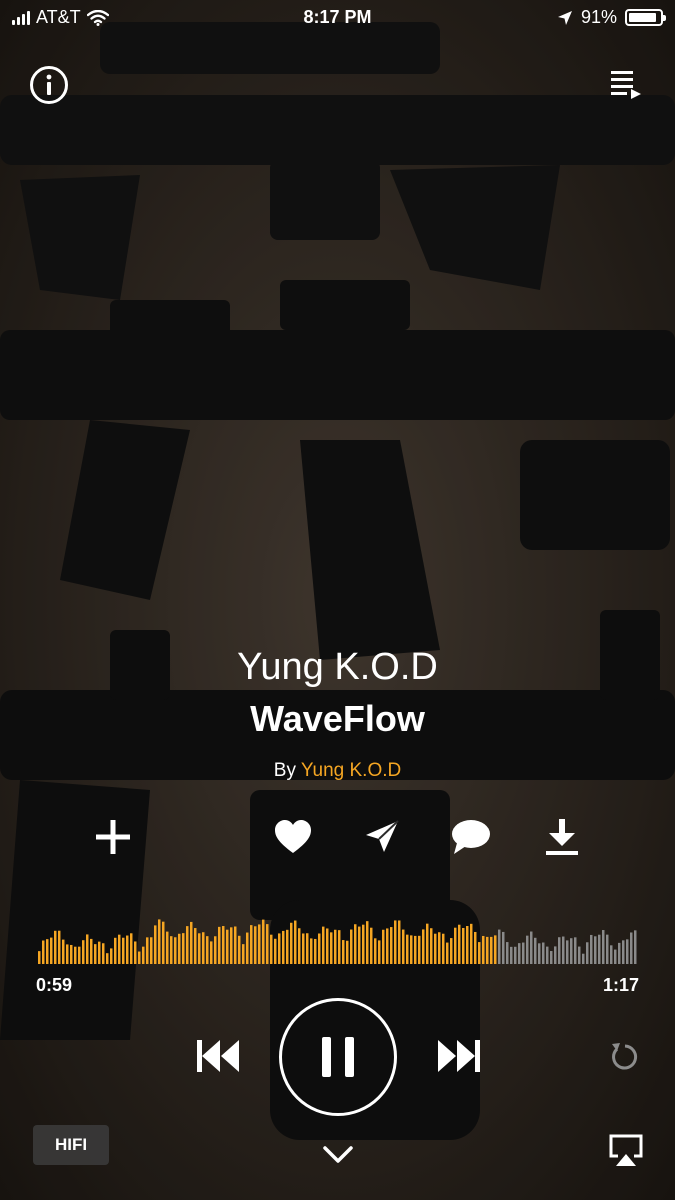 This screenshot has width=675, height=1200. I want to click on comment-icon, so click(471, 837).